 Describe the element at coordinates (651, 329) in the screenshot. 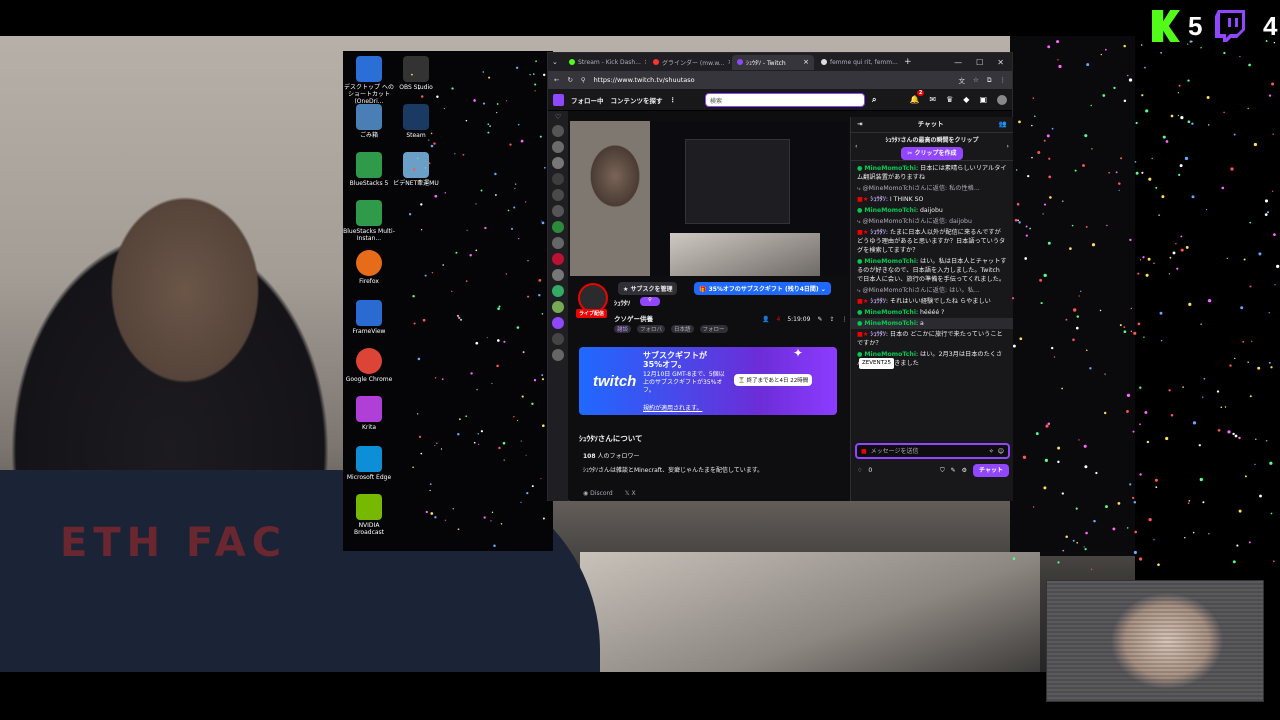

I see `tag-chip: フォロバ` at that location.